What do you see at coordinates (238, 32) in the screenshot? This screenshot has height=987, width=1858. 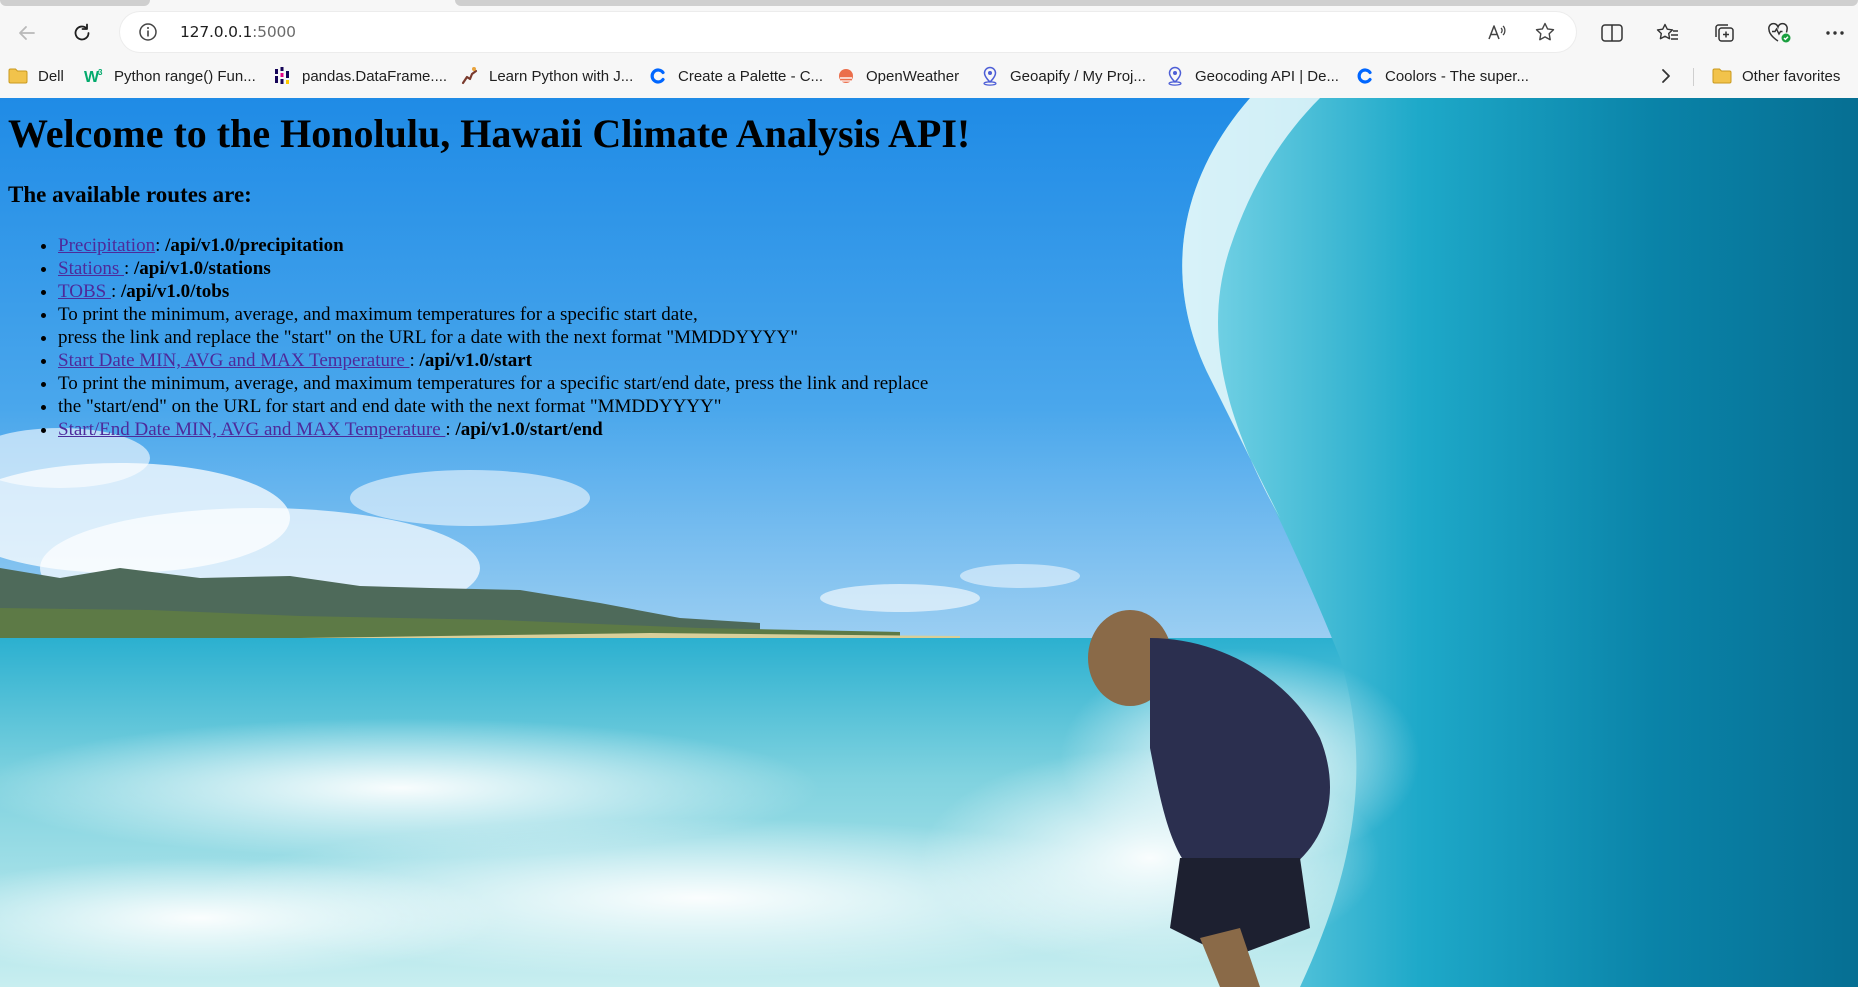 I see `url-text: 127.0.0.1:5000` at bounding box center [238, 32].